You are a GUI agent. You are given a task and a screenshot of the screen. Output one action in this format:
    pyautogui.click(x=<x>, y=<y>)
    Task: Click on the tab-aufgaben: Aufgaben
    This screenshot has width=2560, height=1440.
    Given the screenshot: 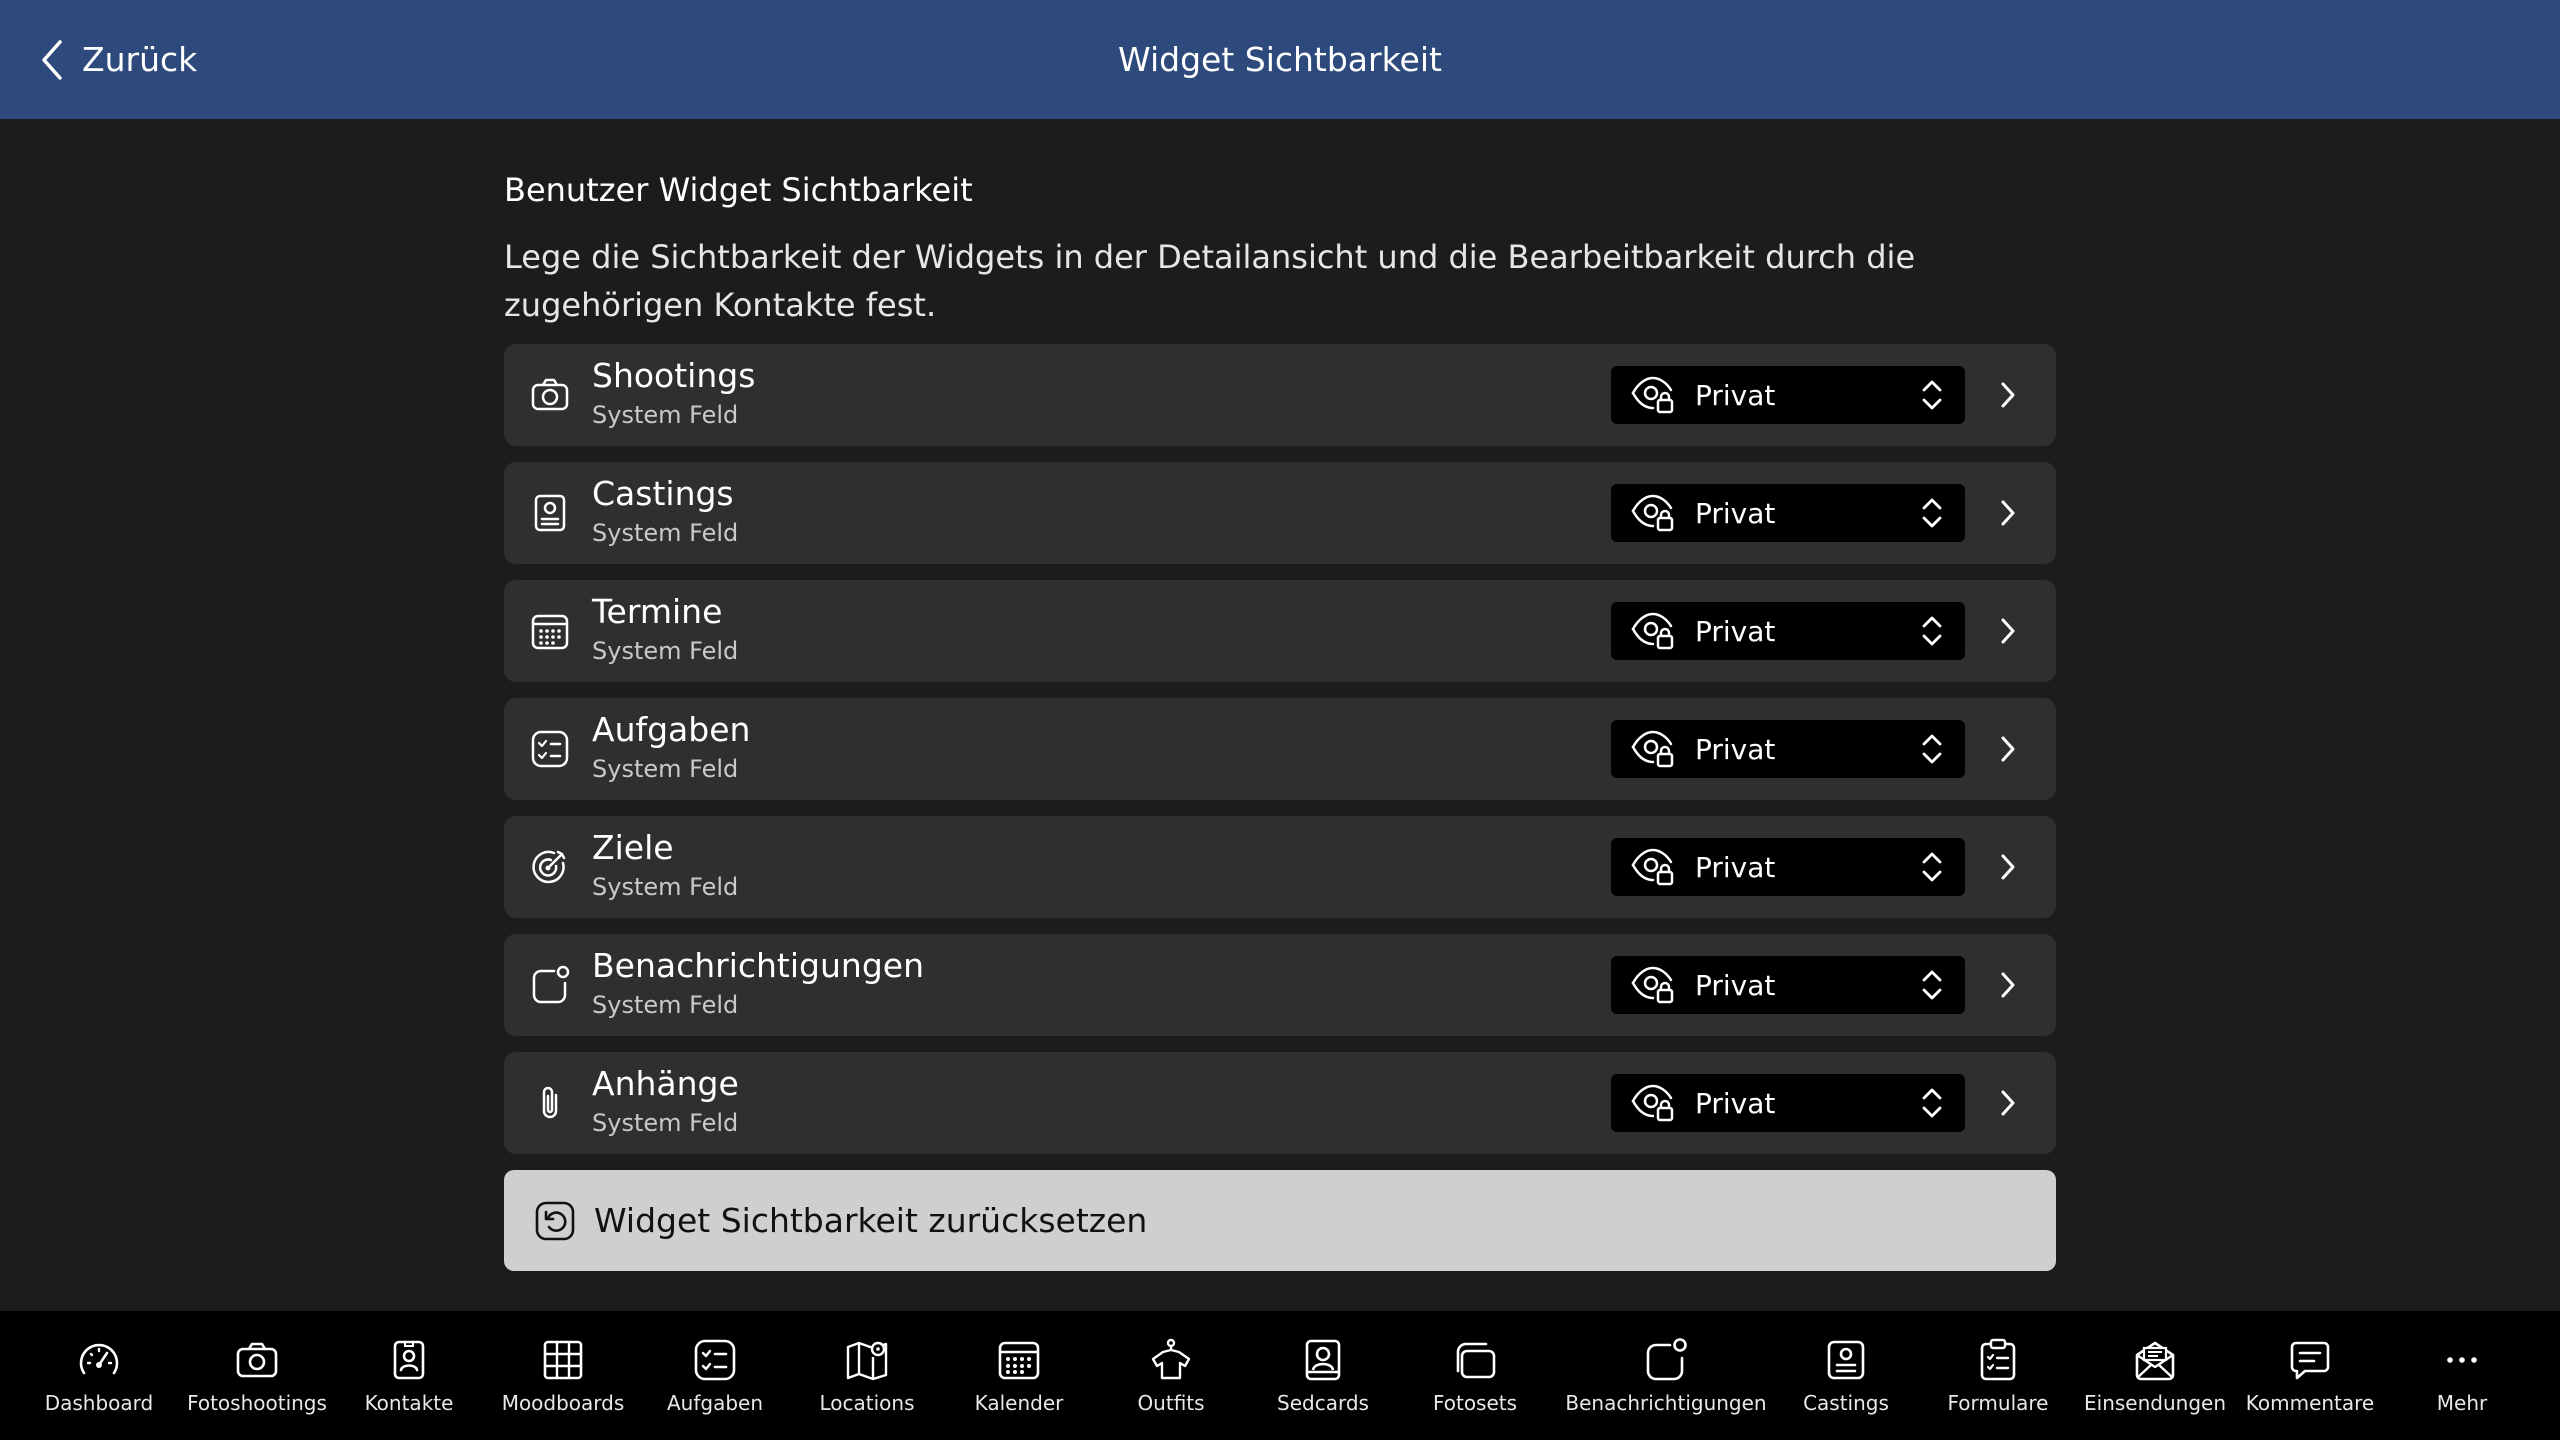 What is the action you would take?
    pyautogui.click(x=715, y=1375)
    